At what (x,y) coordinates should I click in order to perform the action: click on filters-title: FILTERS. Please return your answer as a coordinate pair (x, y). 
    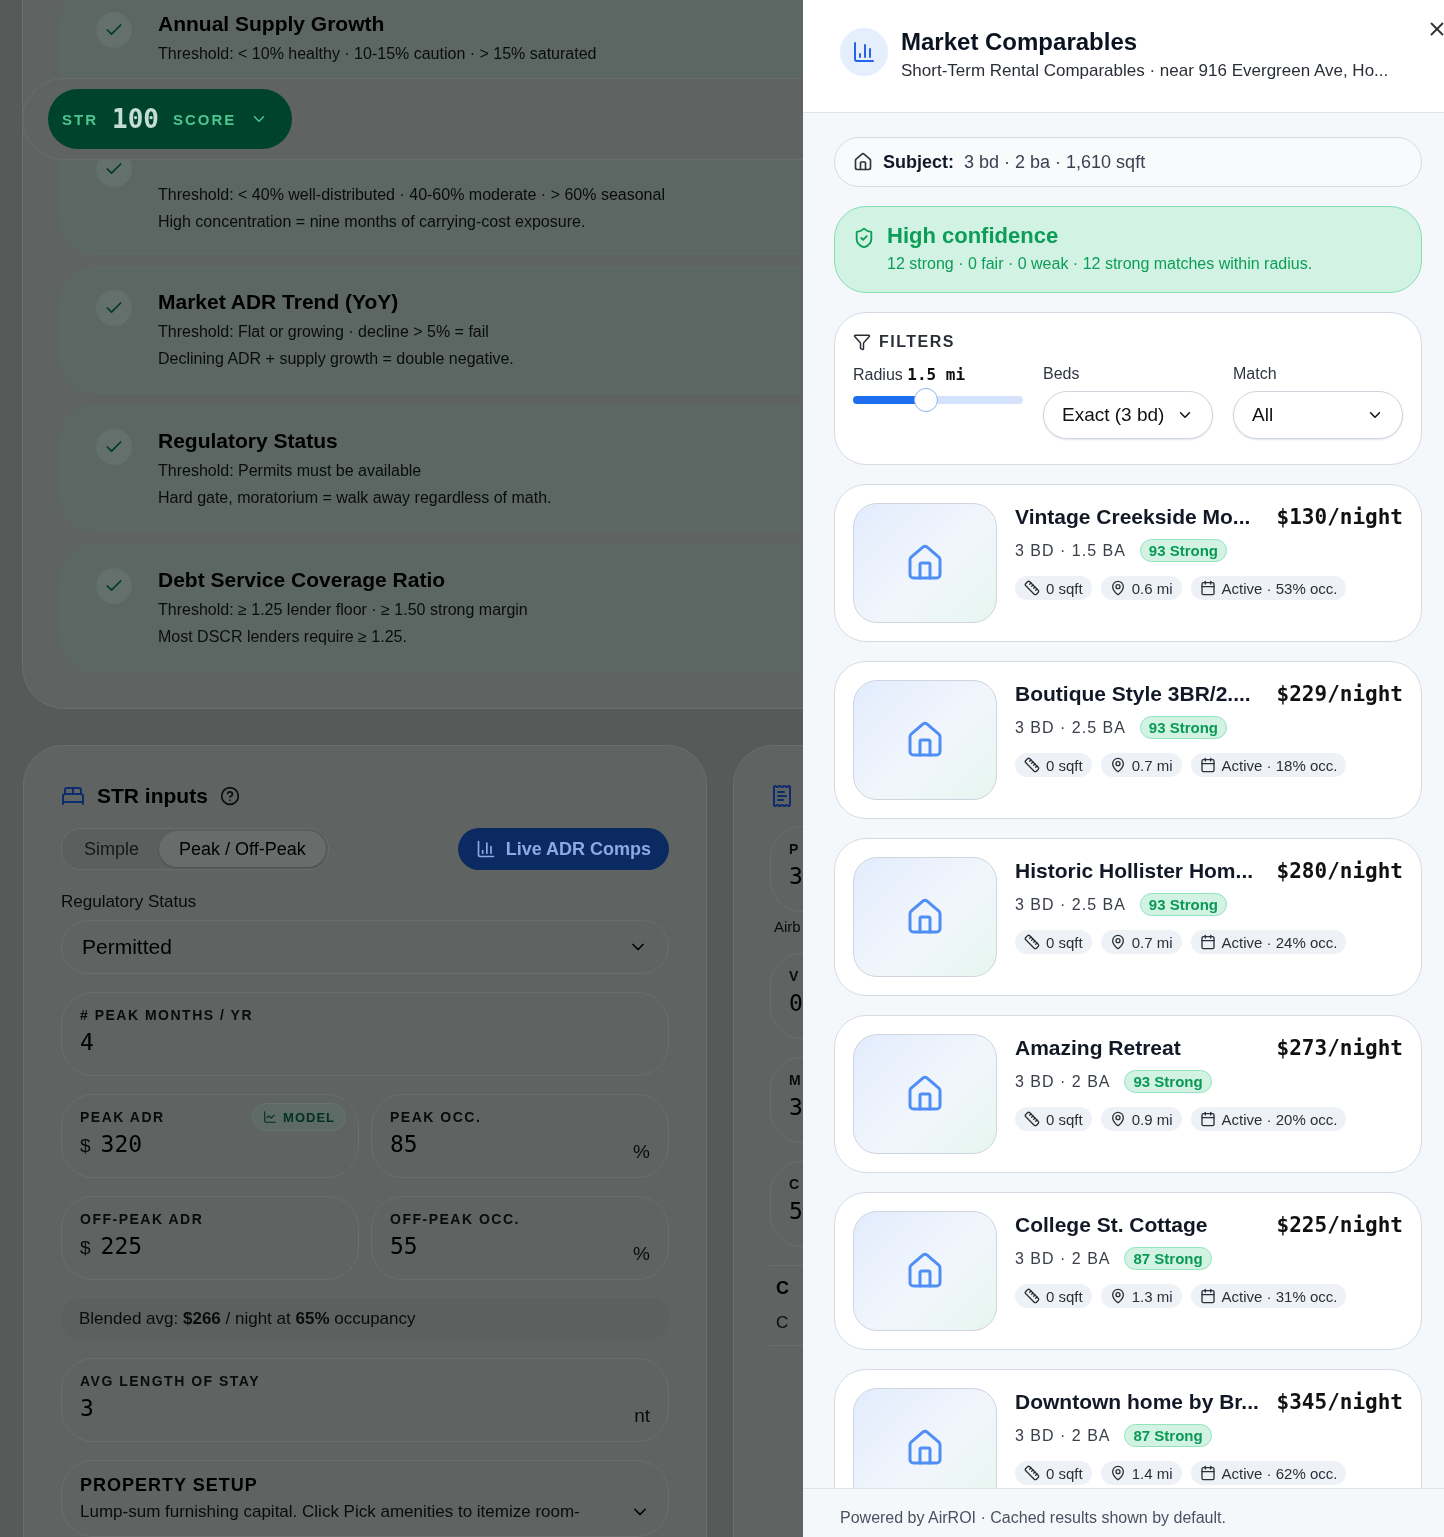
    Looking at the image, I should click on (917, 342).